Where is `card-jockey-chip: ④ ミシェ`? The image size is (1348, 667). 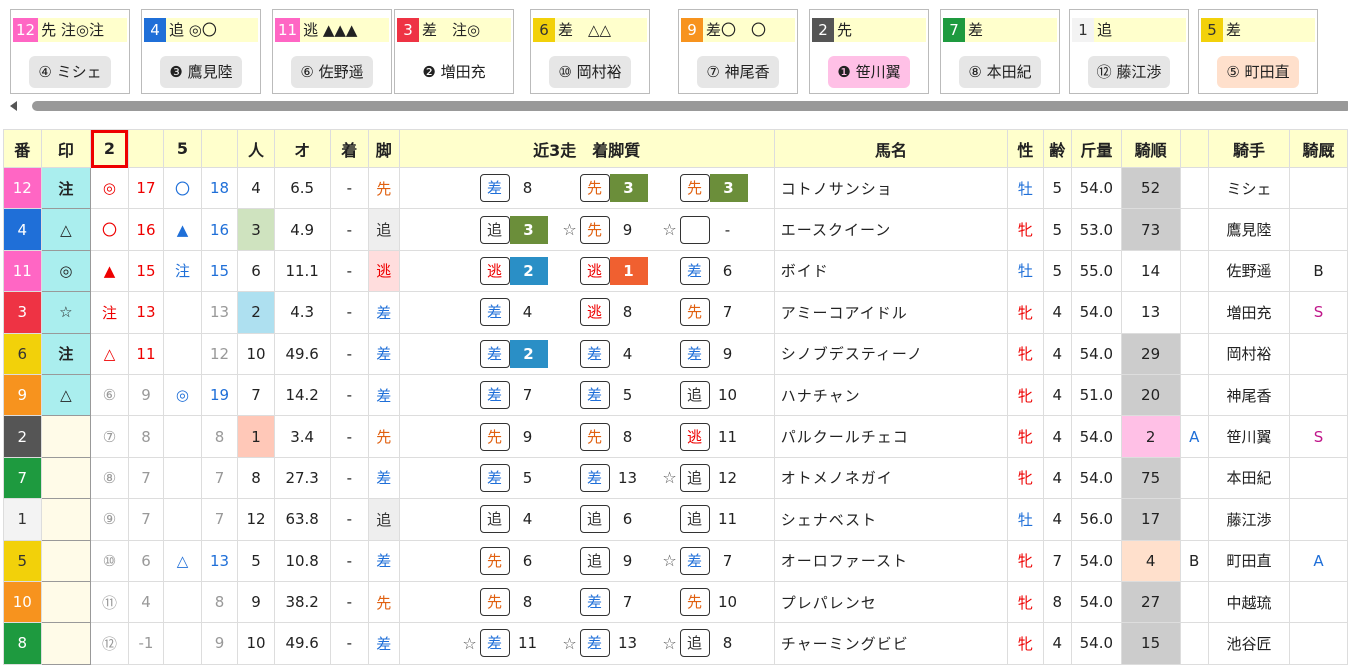 card-jockey-chip: ④ ミシェ is located at coordinates (70, 72).